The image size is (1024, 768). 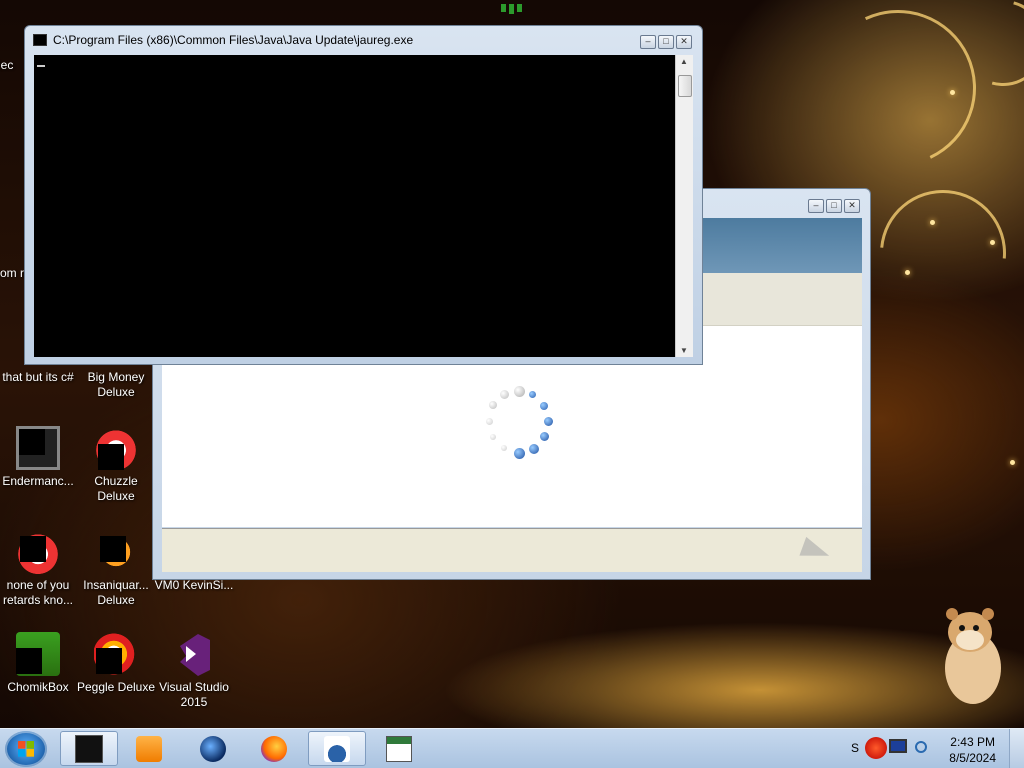 What do you see at coordinates (972, 742) in the screenshot?
I see `clock-time: 2:43 PM` at bounding box center [972, 742].